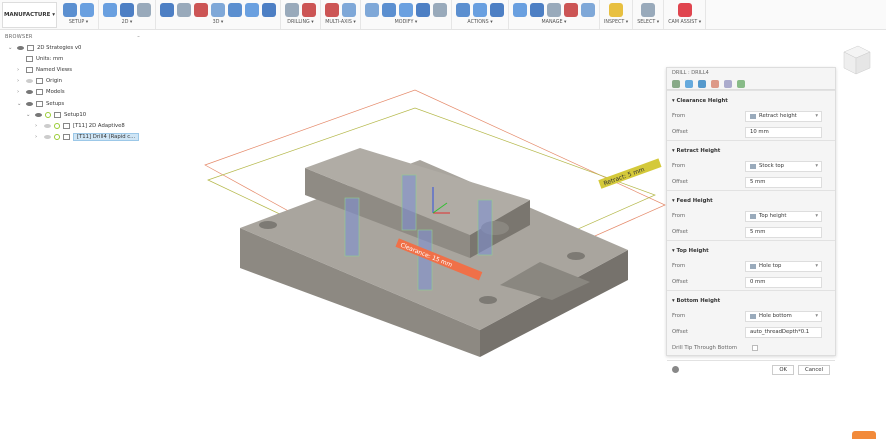 Image resolution: width=886 pixels, height=441 pixels. What do you see at coordinates (218, 9) in the screenshot?
I see `3d-flow-icon` at bounding box center [218, 9].